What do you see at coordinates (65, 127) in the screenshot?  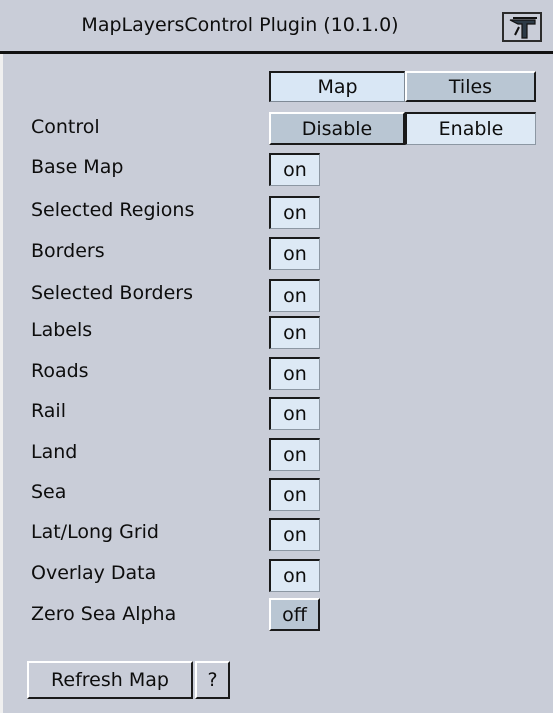 I see `control-label: Control` at bounding box center [65, 127].